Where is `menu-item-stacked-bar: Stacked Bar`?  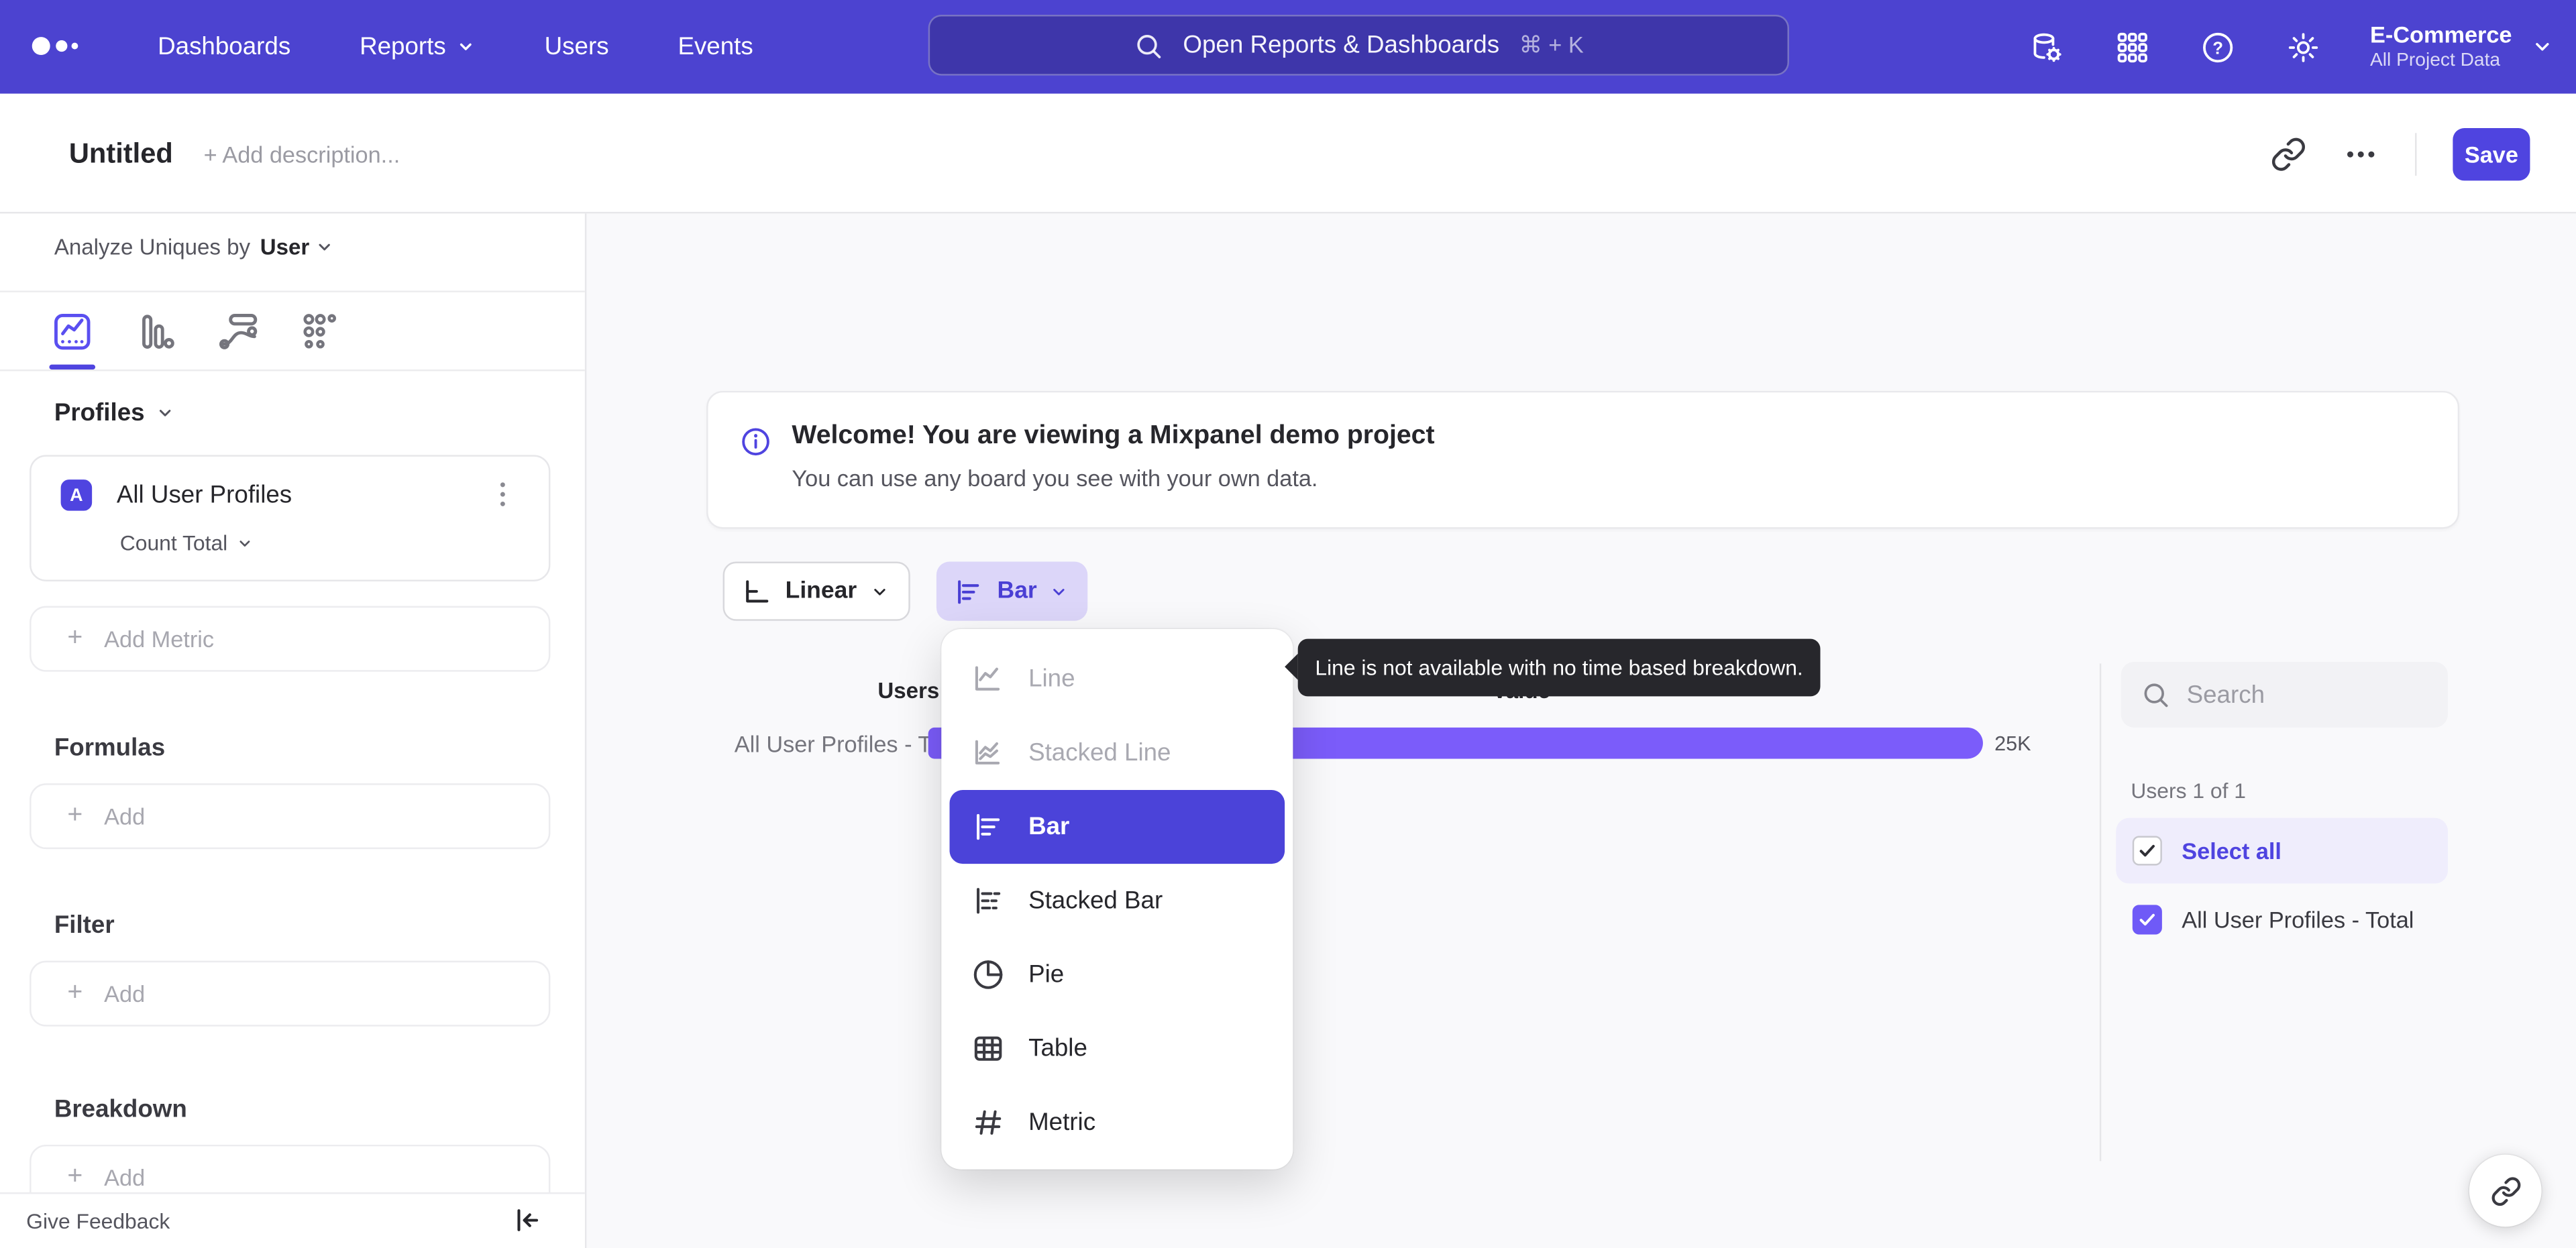
menu-item-stacked-bar: Stacked Bar is located at coordinates (1117, 901).